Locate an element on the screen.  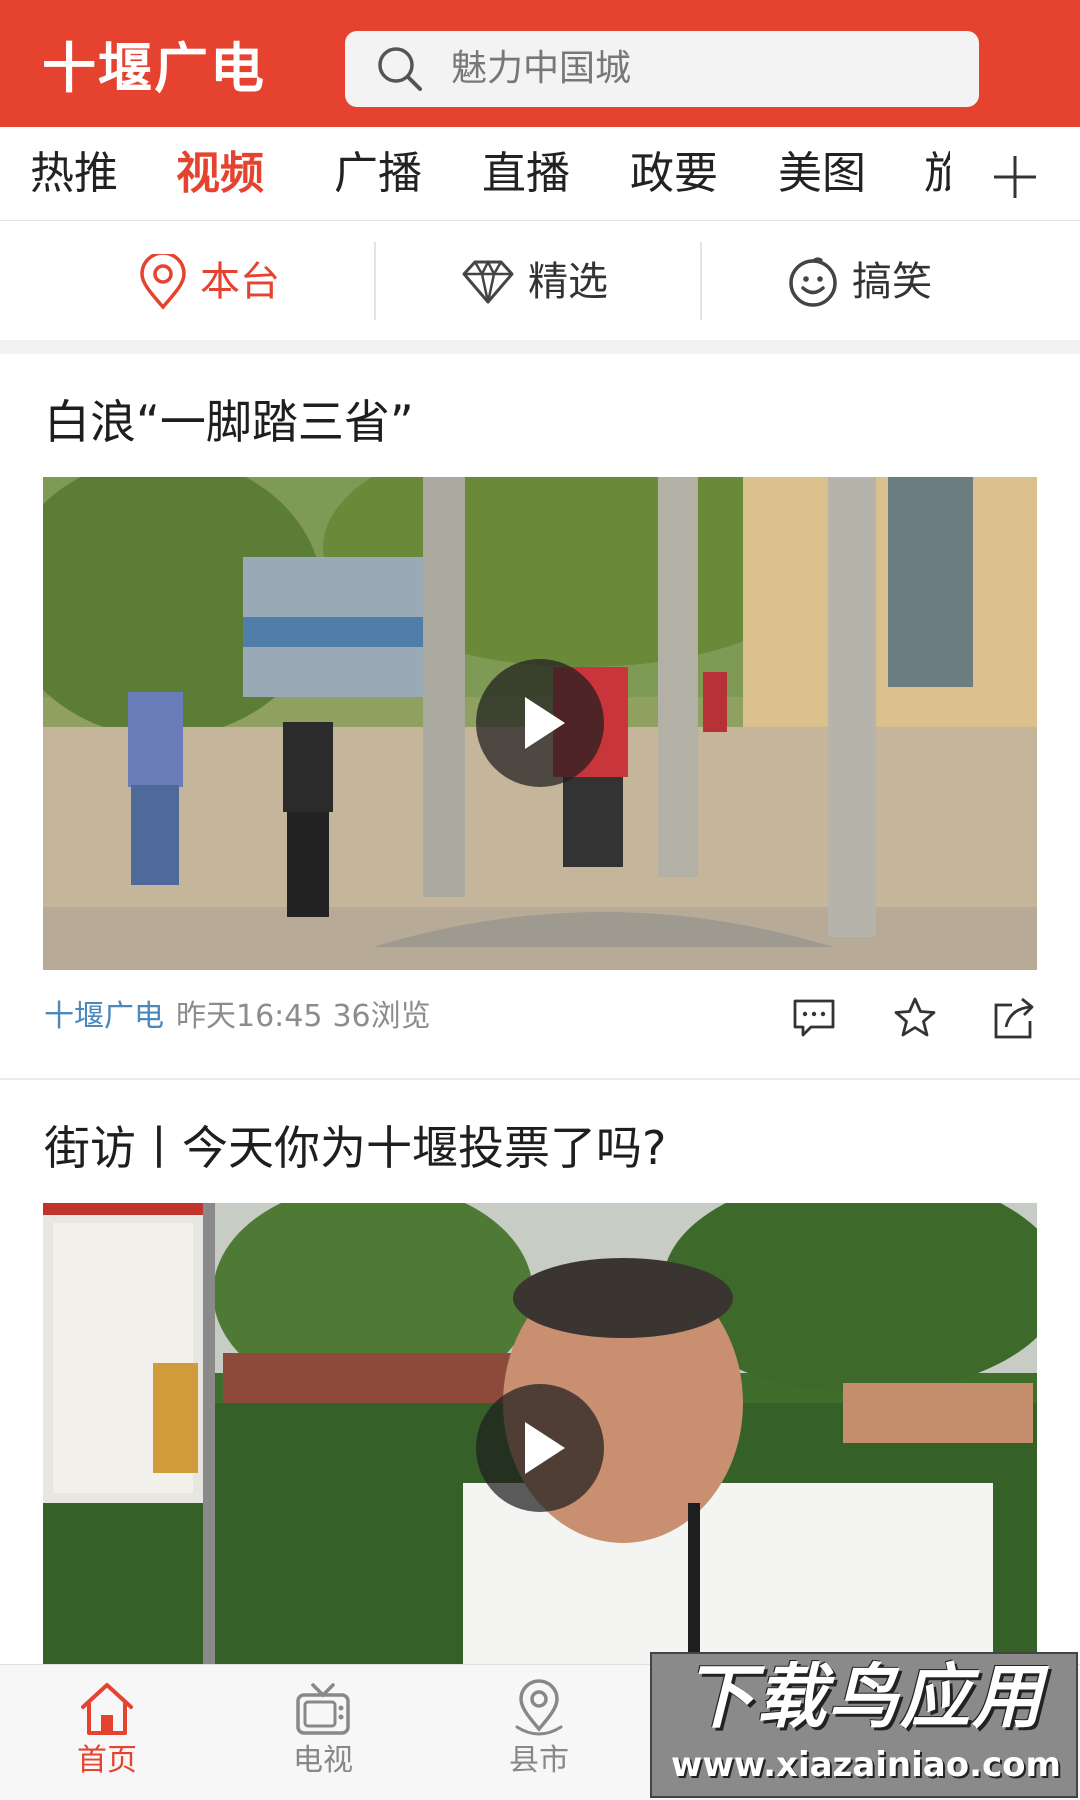
app-logo: 十堰广电 is located at coordinates (154, 69).